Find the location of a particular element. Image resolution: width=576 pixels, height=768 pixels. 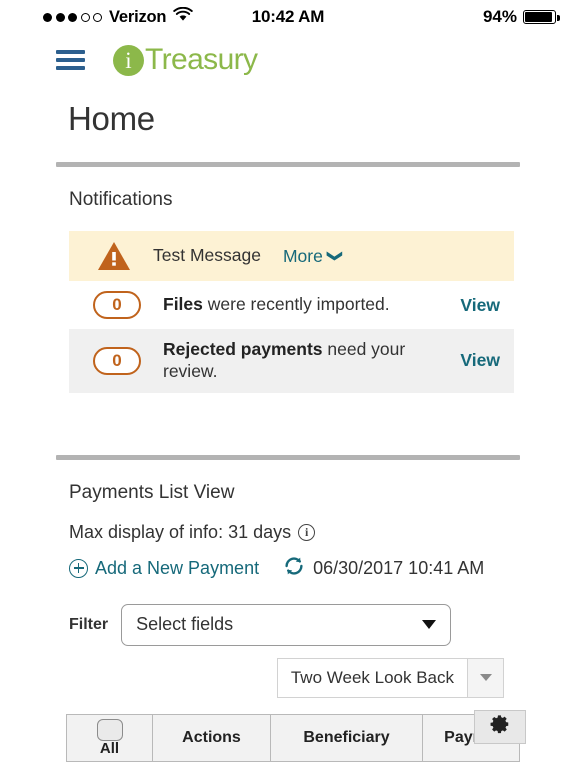

app-logo: i Treasury is located at coordinates (185, 60).